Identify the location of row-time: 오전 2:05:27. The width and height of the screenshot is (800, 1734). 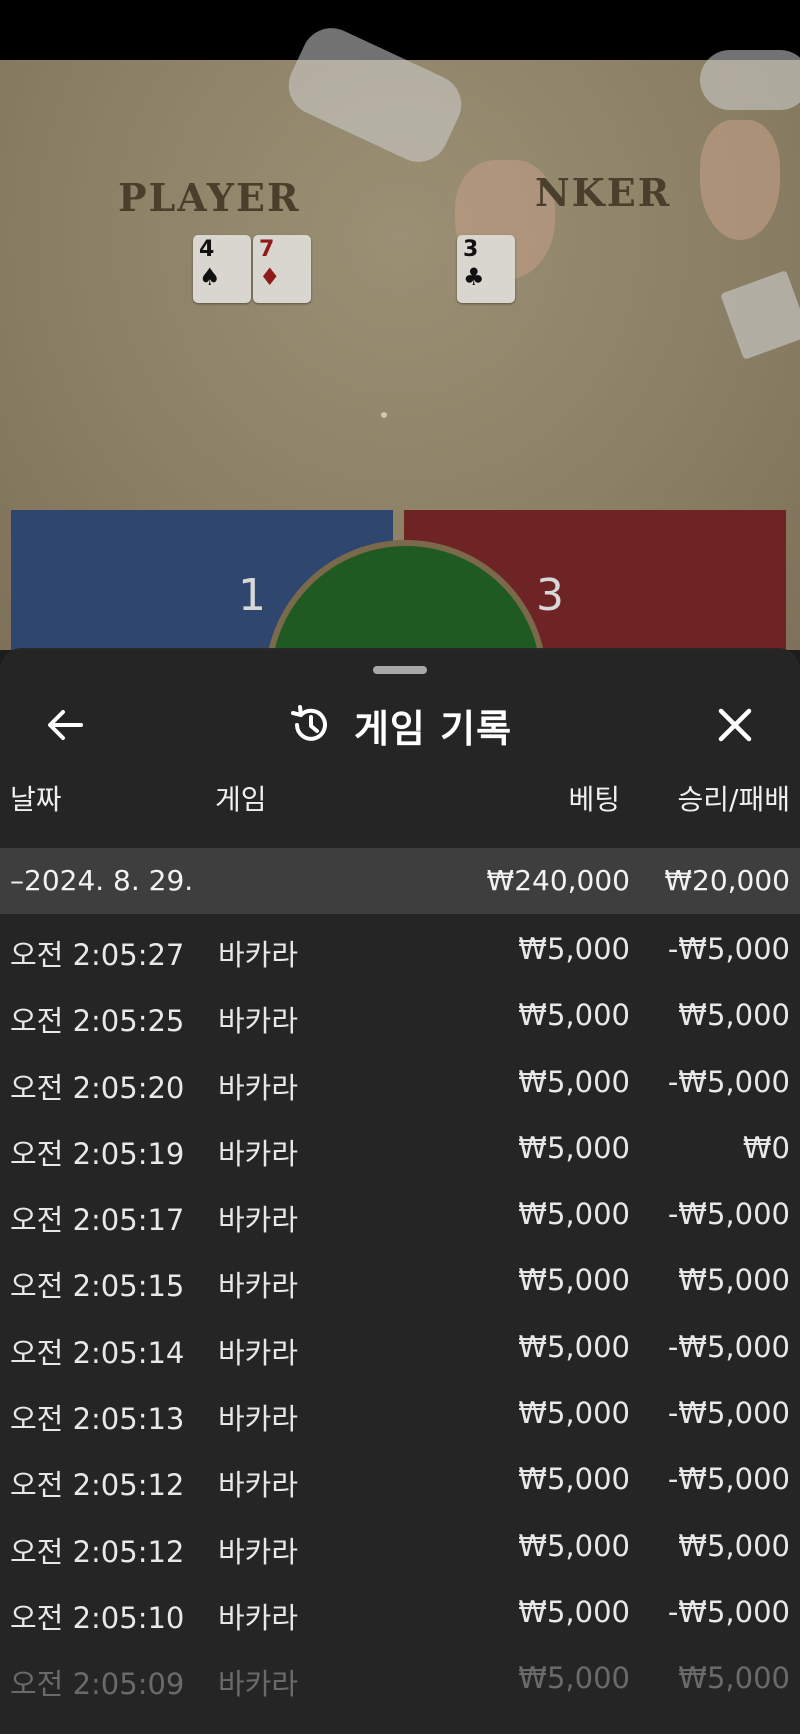
(97, 955).